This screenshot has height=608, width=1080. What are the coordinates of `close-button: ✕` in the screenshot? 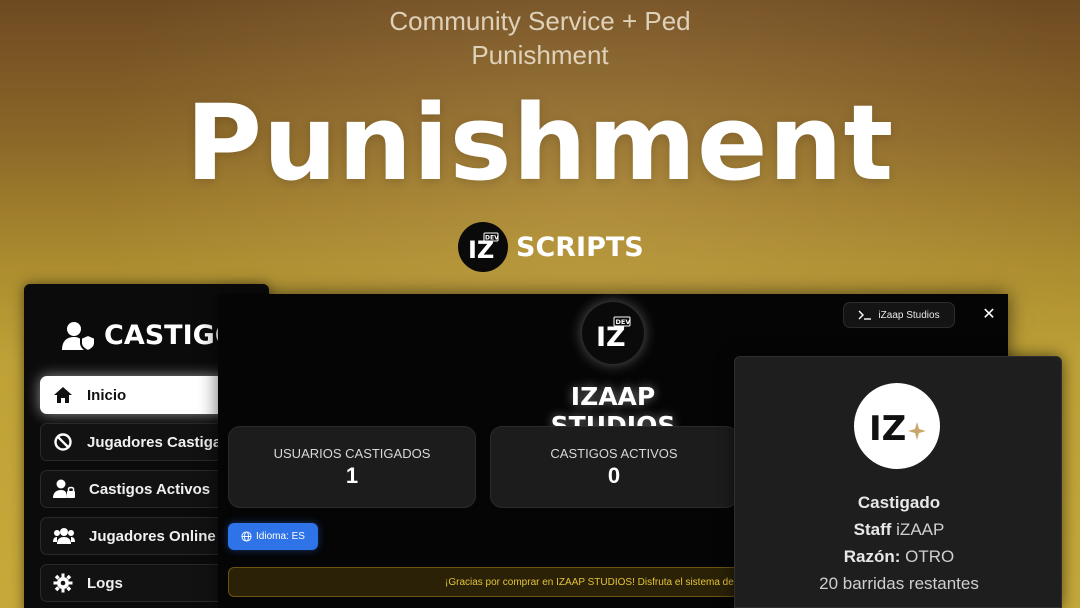 It's located at (989, 314).